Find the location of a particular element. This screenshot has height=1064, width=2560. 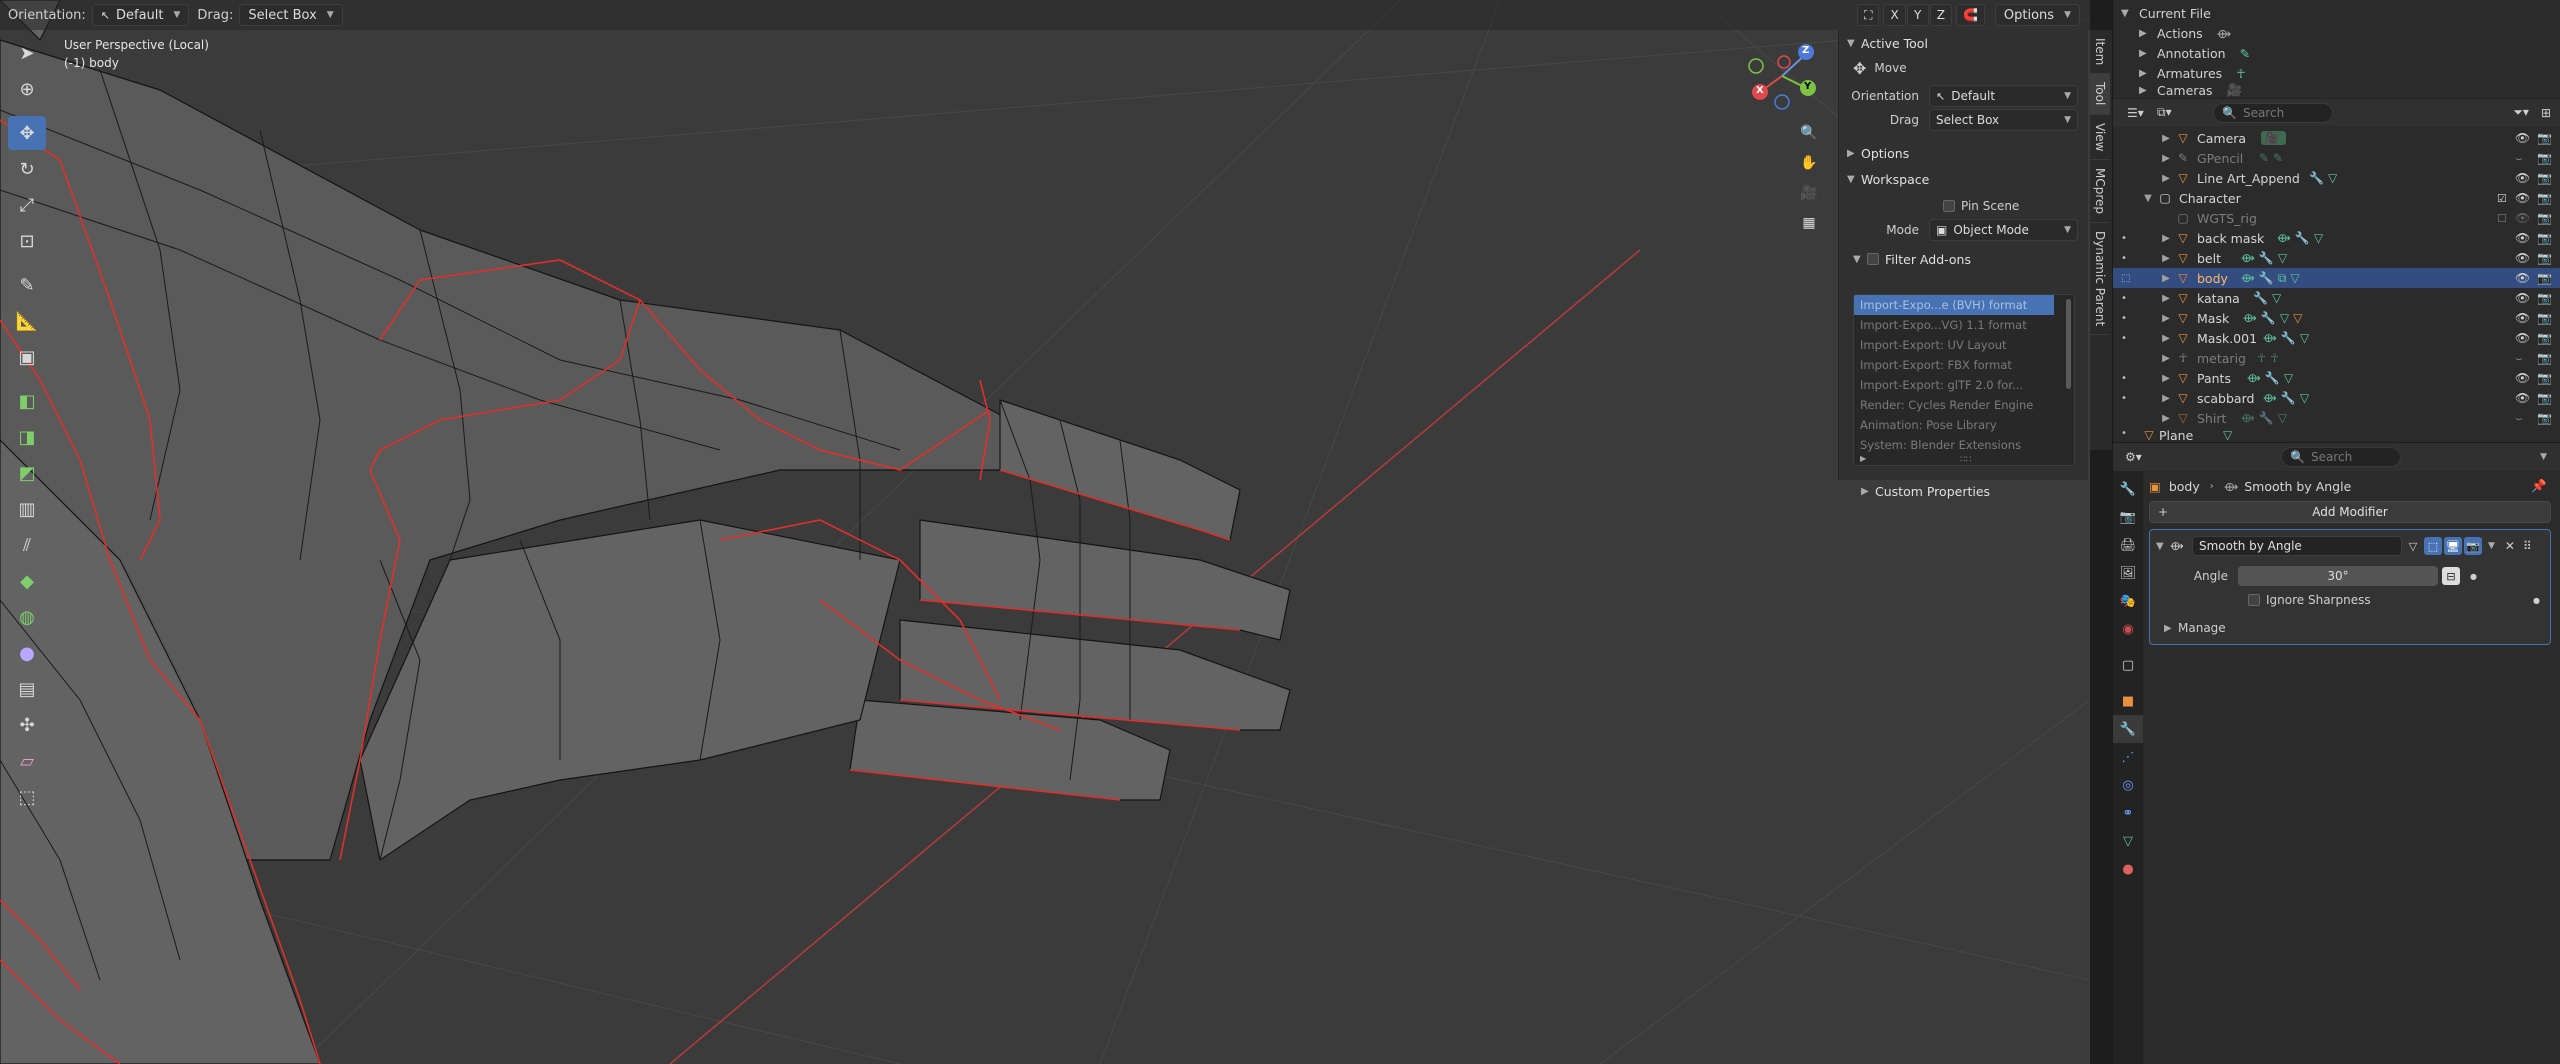

outliner-row-wgts-rig: ▢ WGTS_rig ☐ 👁 📷 is located at coordinates (2336, 218).